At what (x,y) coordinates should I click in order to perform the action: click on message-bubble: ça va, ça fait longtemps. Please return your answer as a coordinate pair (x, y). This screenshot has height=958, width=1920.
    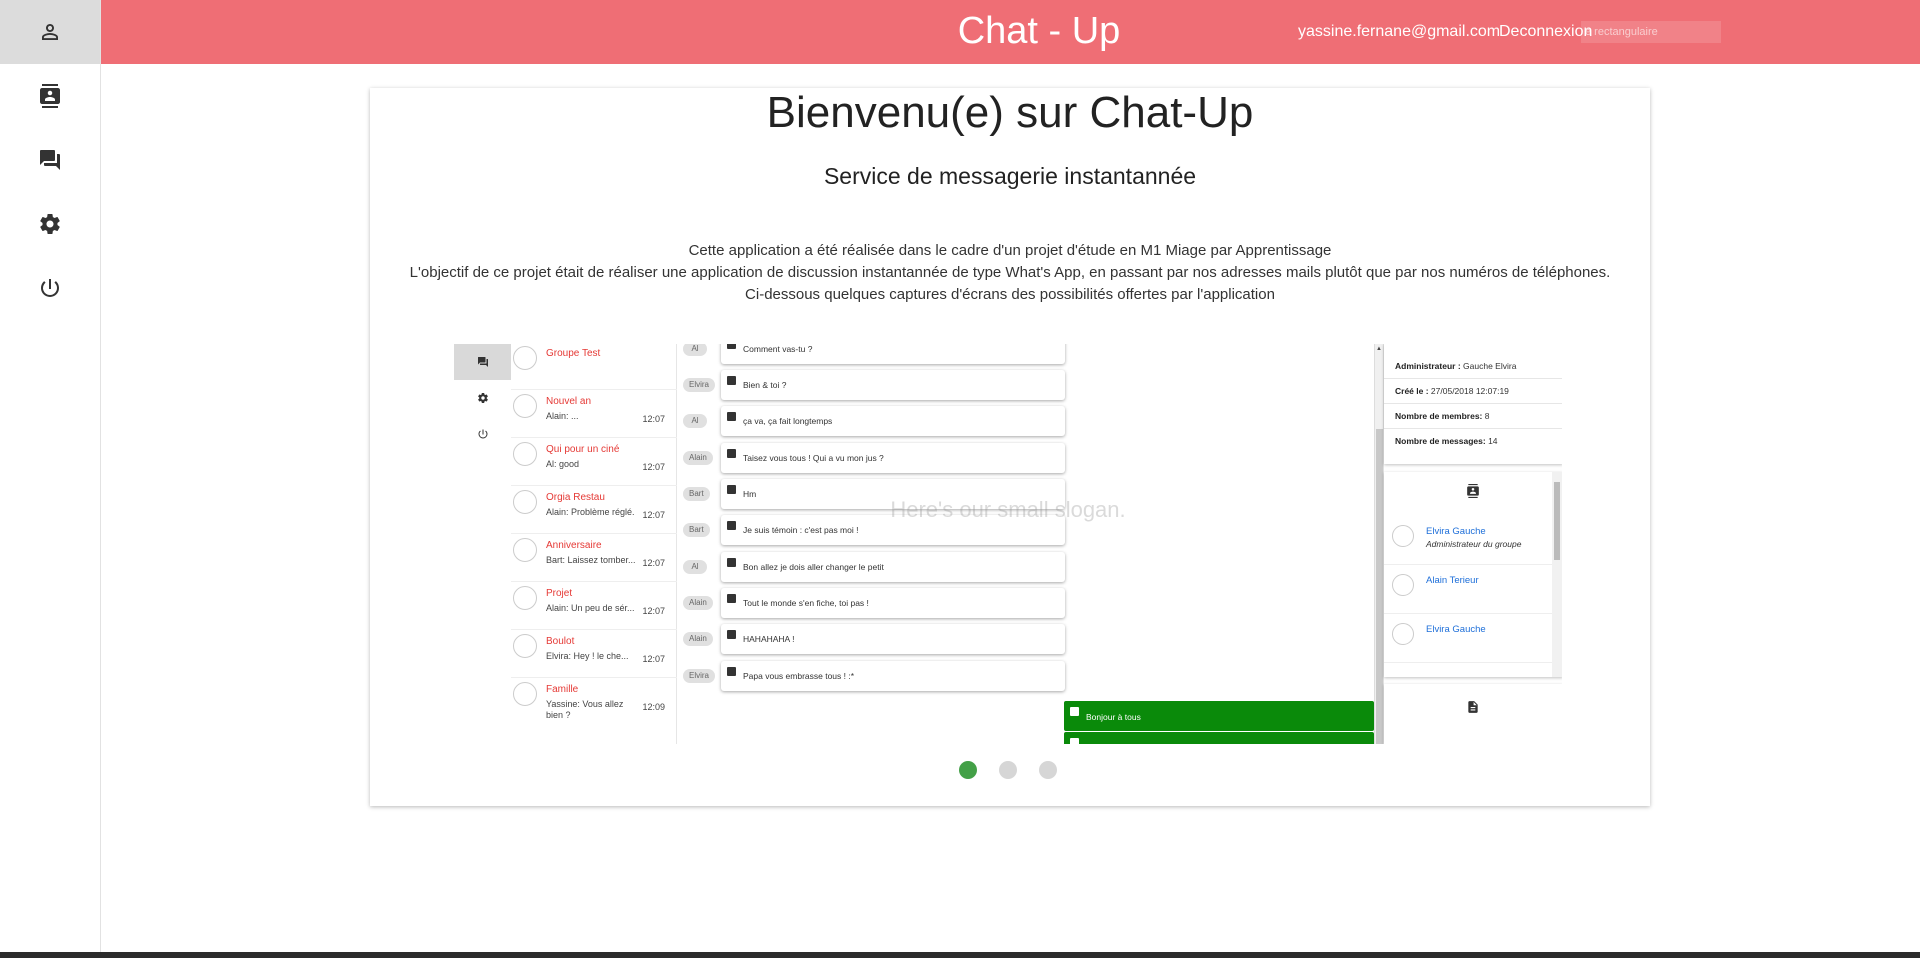
    Looking at the image, I should click on (893, 421).